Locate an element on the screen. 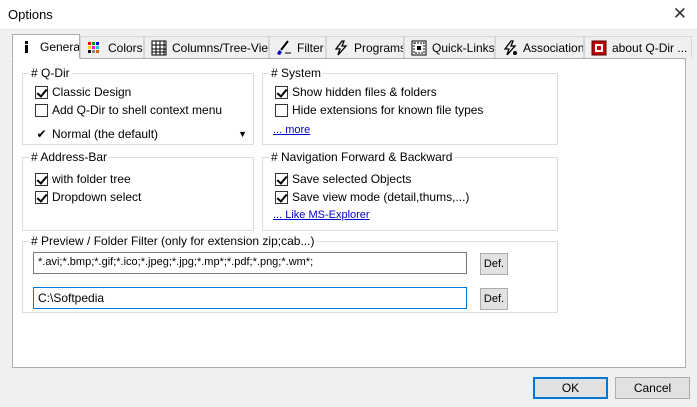 This screenshot has height=407, width=697. more-link-row: ... more is located at coordinates (291, 130).